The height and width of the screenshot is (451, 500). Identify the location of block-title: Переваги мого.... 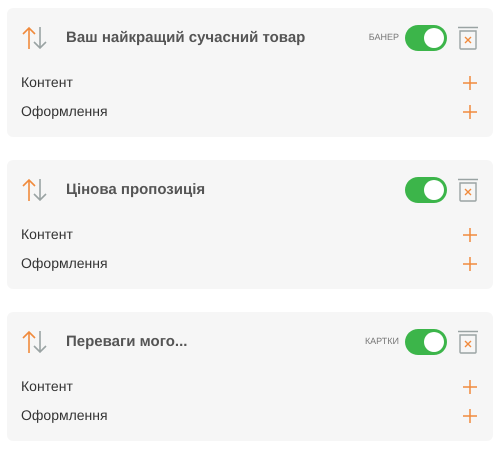
(127, 342).